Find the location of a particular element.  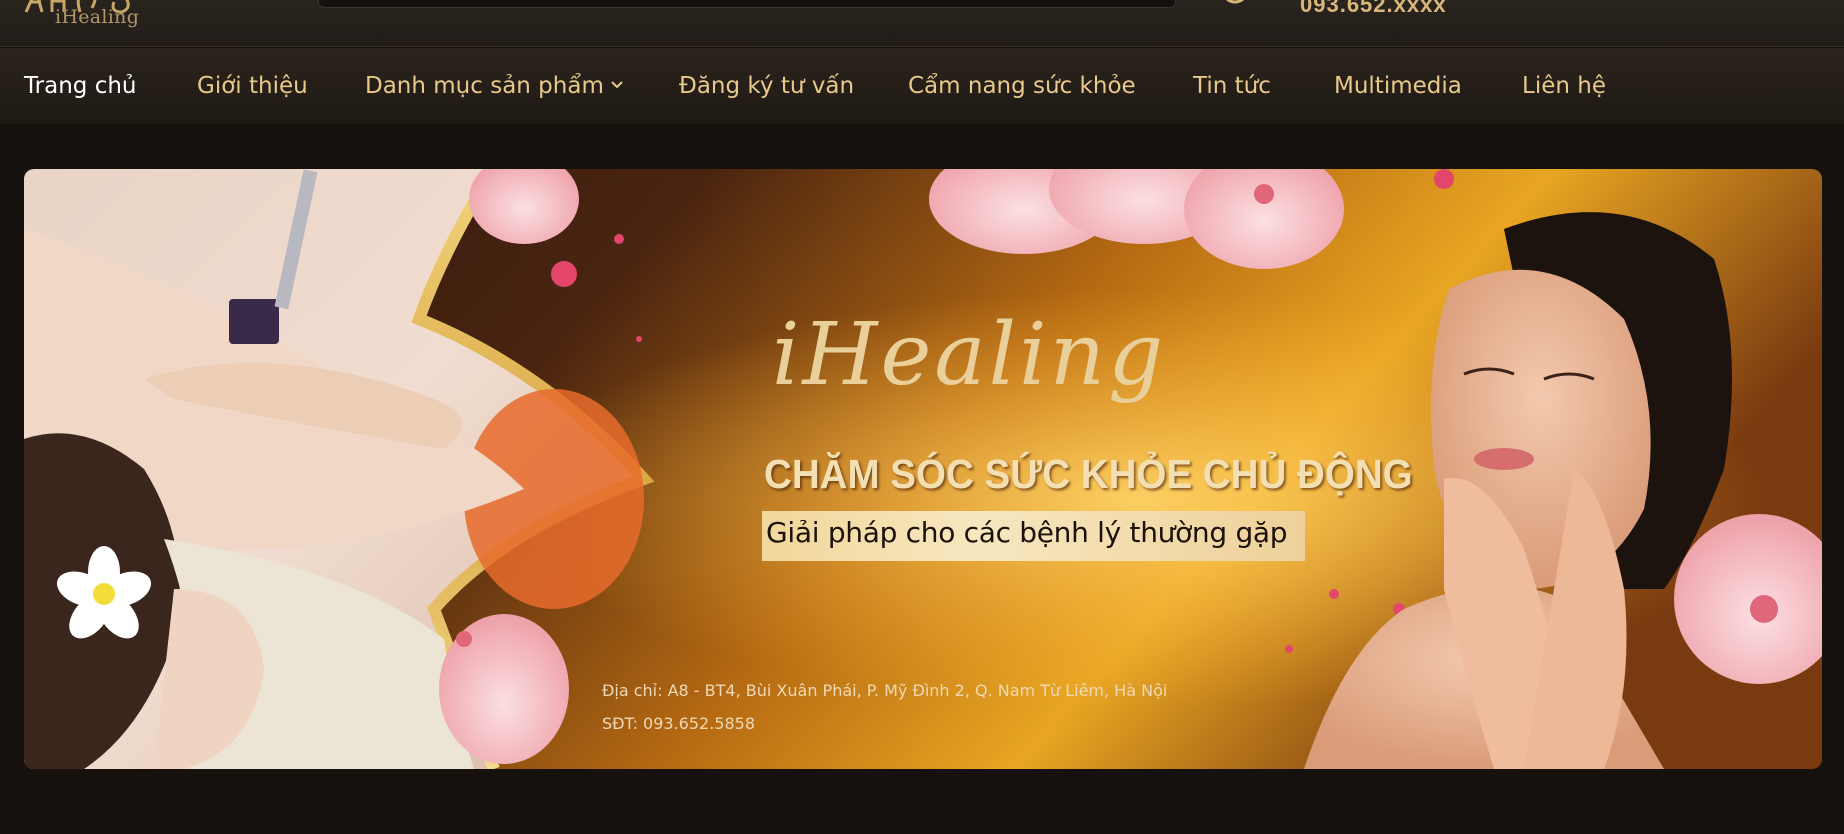

search-input is located at coordinates (747, 4).